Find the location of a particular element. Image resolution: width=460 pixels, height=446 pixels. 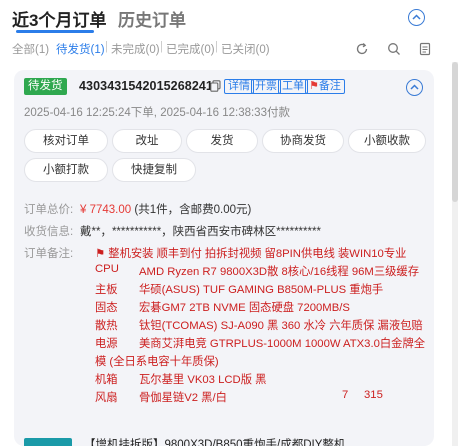

spec-key-ssd: 固态 is located at coordinates (106, 308).